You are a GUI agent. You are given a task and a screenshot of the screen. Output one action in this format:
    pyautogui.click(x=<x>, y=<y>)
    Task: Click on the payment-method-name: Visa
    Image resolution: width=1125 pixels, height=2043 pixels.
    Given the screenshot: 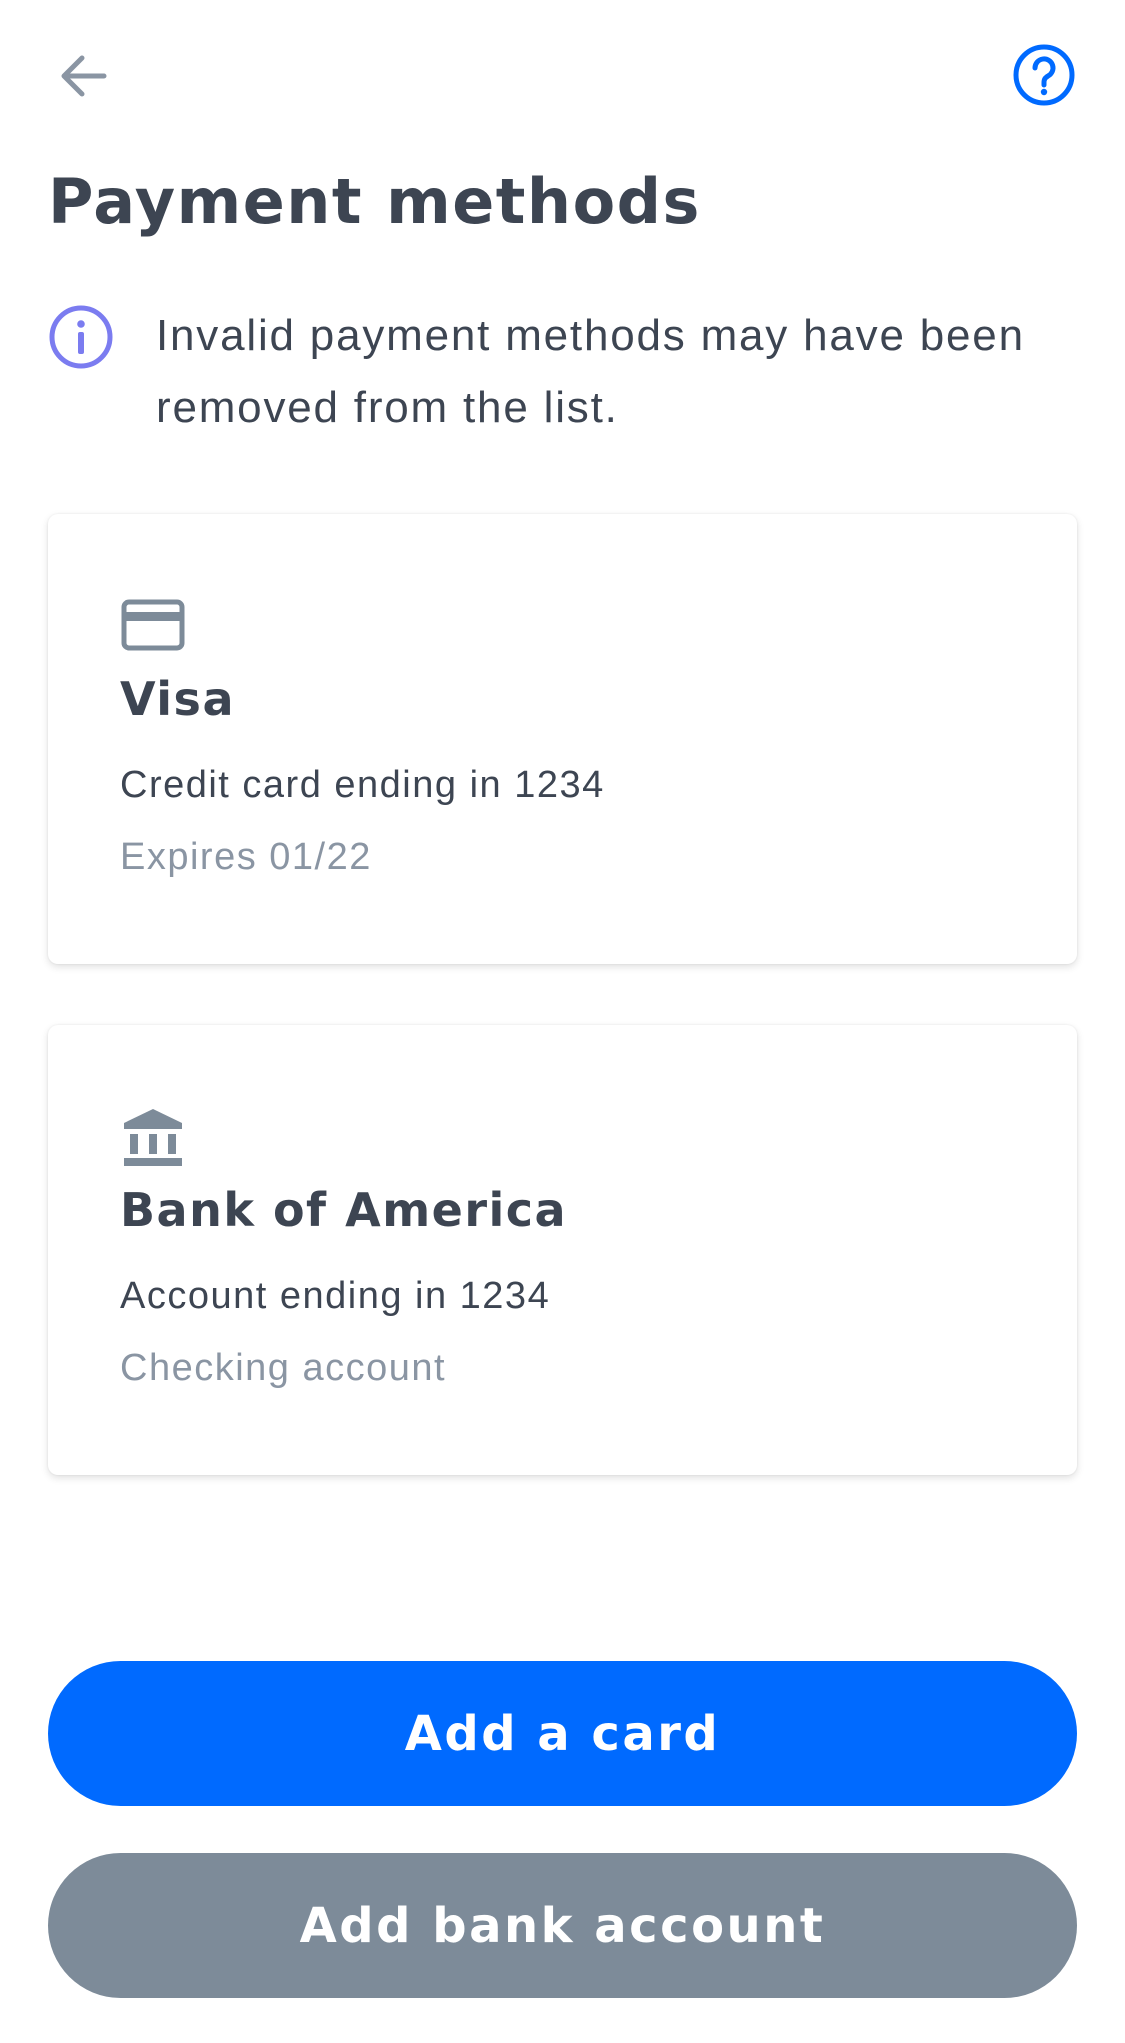 What is the action you would take?
    pyautogui.click(x=177, y=699)
    